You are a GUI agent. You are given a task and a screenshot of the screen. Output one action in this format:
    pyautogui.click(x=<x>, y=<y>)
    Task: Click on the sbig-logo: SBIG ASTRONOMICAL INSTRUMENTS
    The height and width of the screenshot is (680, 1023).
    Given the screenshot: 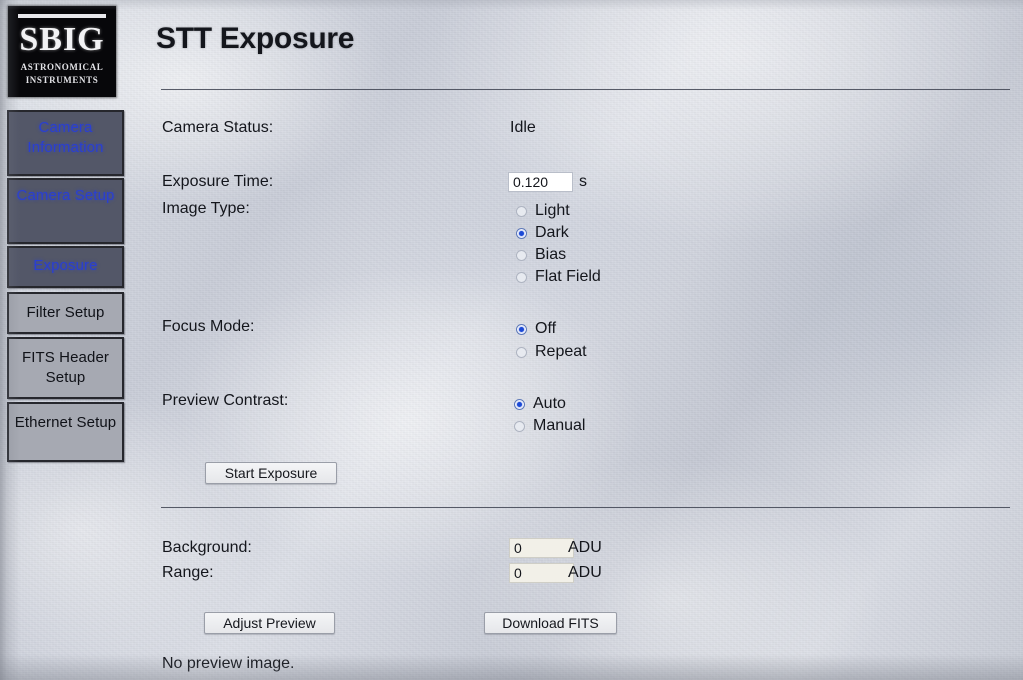 What is the action you would take?
    pyautogui.click(x=62, y=51)
    